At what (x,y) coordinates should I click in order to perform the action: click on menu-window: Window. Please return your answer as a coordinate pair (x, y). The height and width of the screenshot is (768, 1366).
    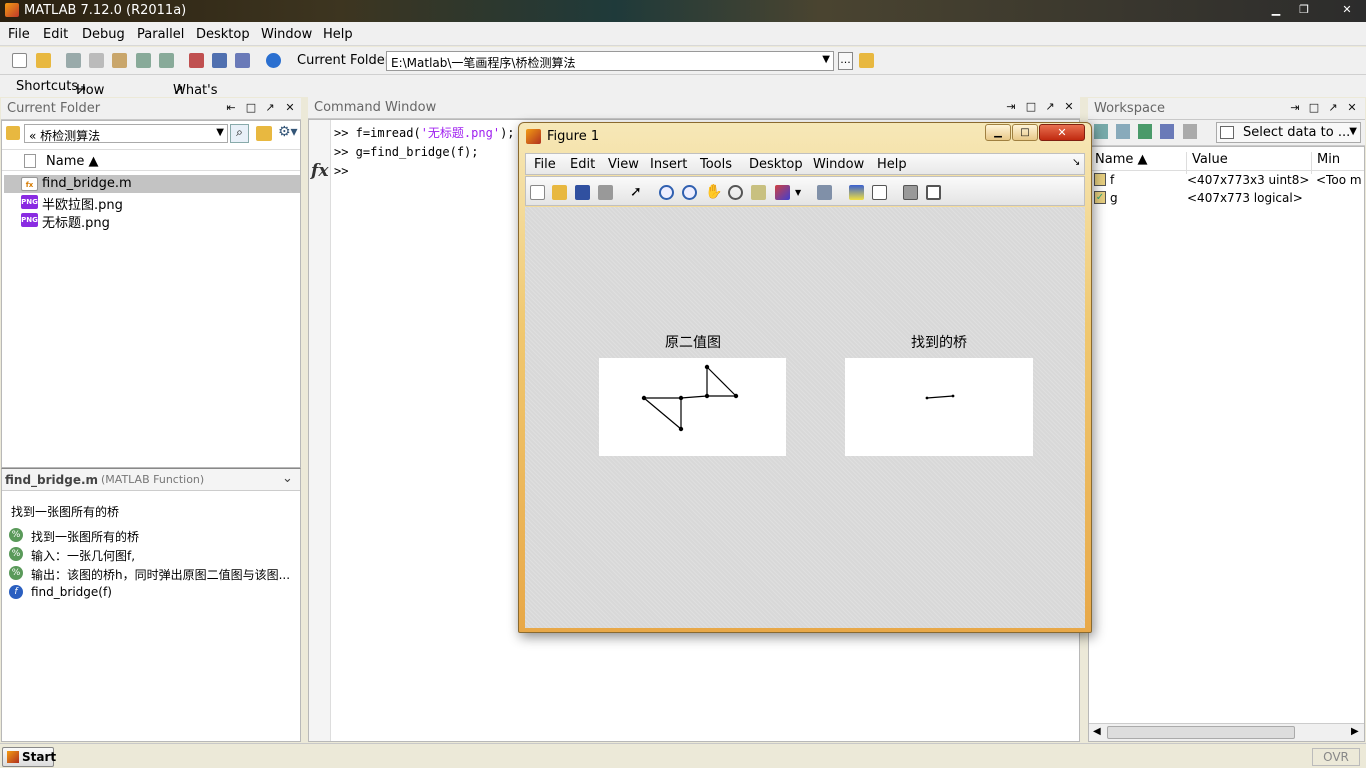
    Looking at the image, I should click on (286, 34).